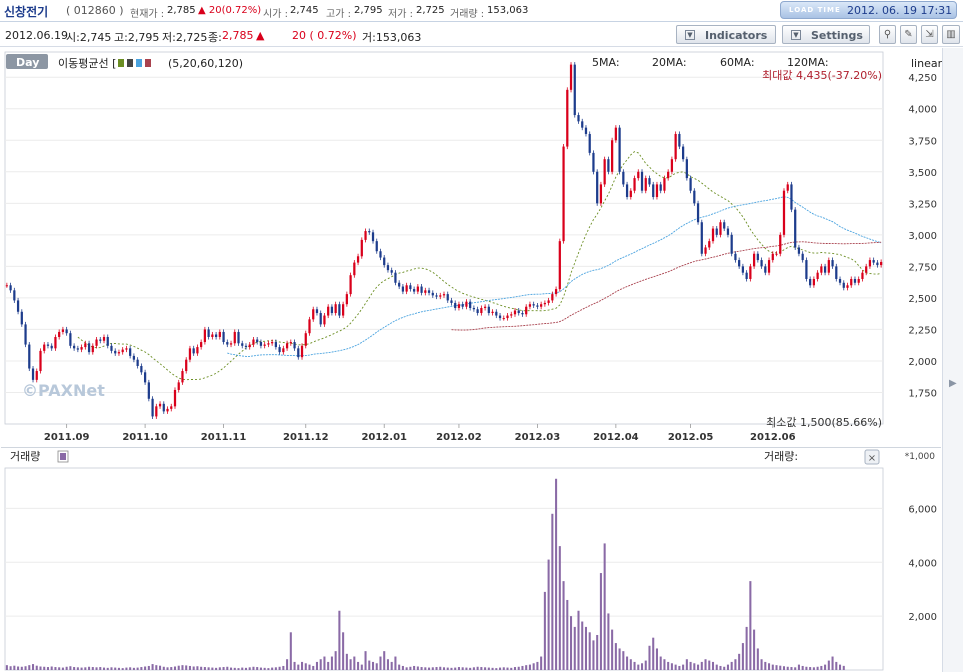 The height and width of the screenshot is (672, 963). I want to click on volume-legend: 거래량:, so click(781, 456).